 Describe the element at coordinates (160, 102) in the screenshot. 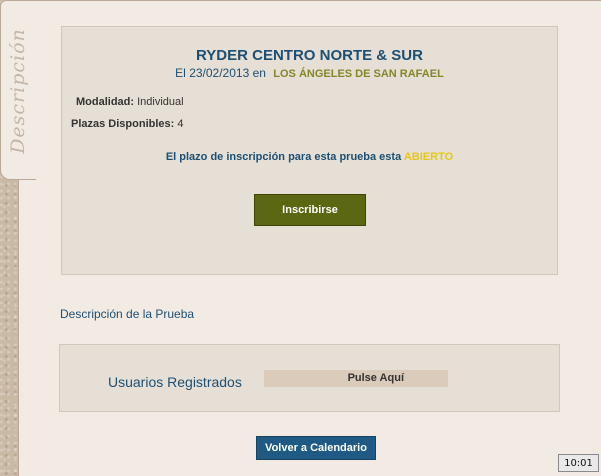

I see `modalidad-value: Individual` at that location.